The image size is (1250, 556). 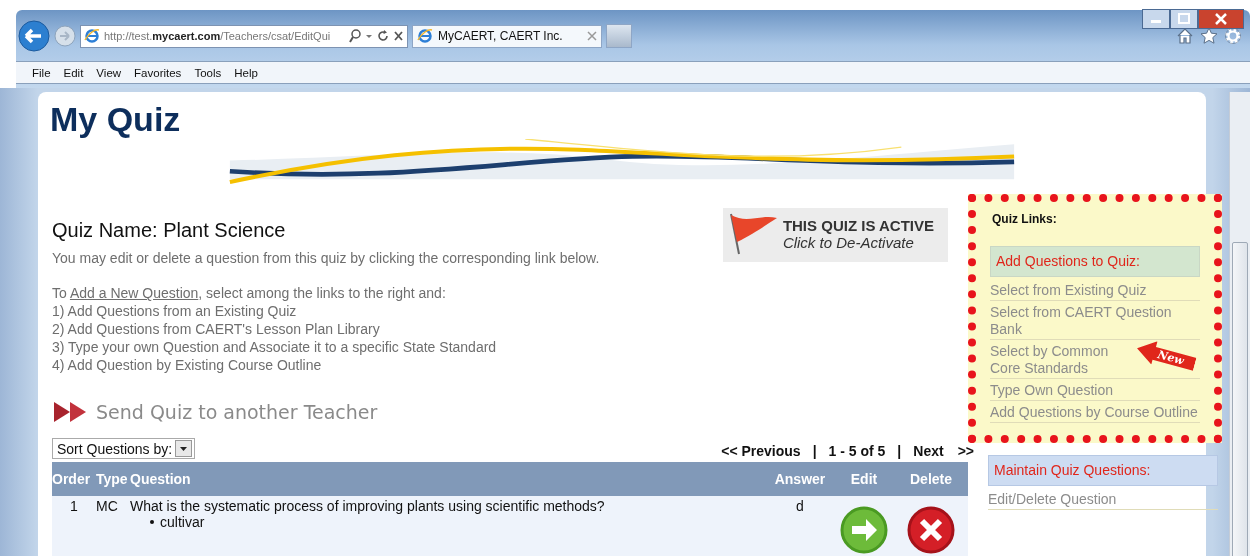 I want to click on menu-item: View, so click(x=109, y=72).